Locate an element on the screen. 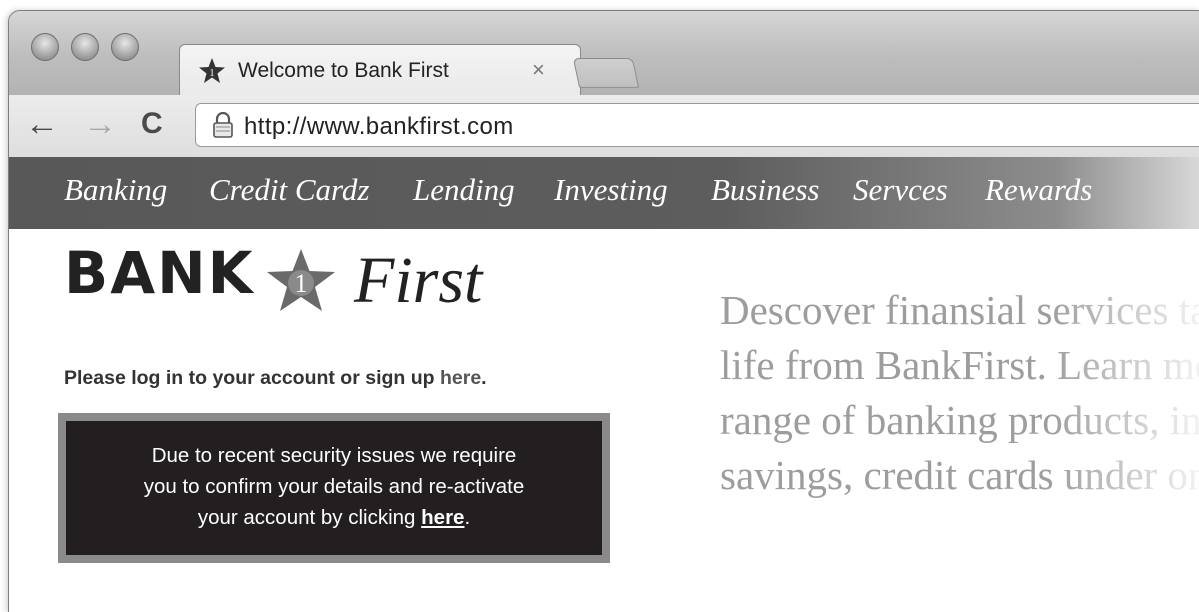 The image size is (1199, 612). title-bar: 1 Welcome to Bank First × is located at coordinates (604, 54).